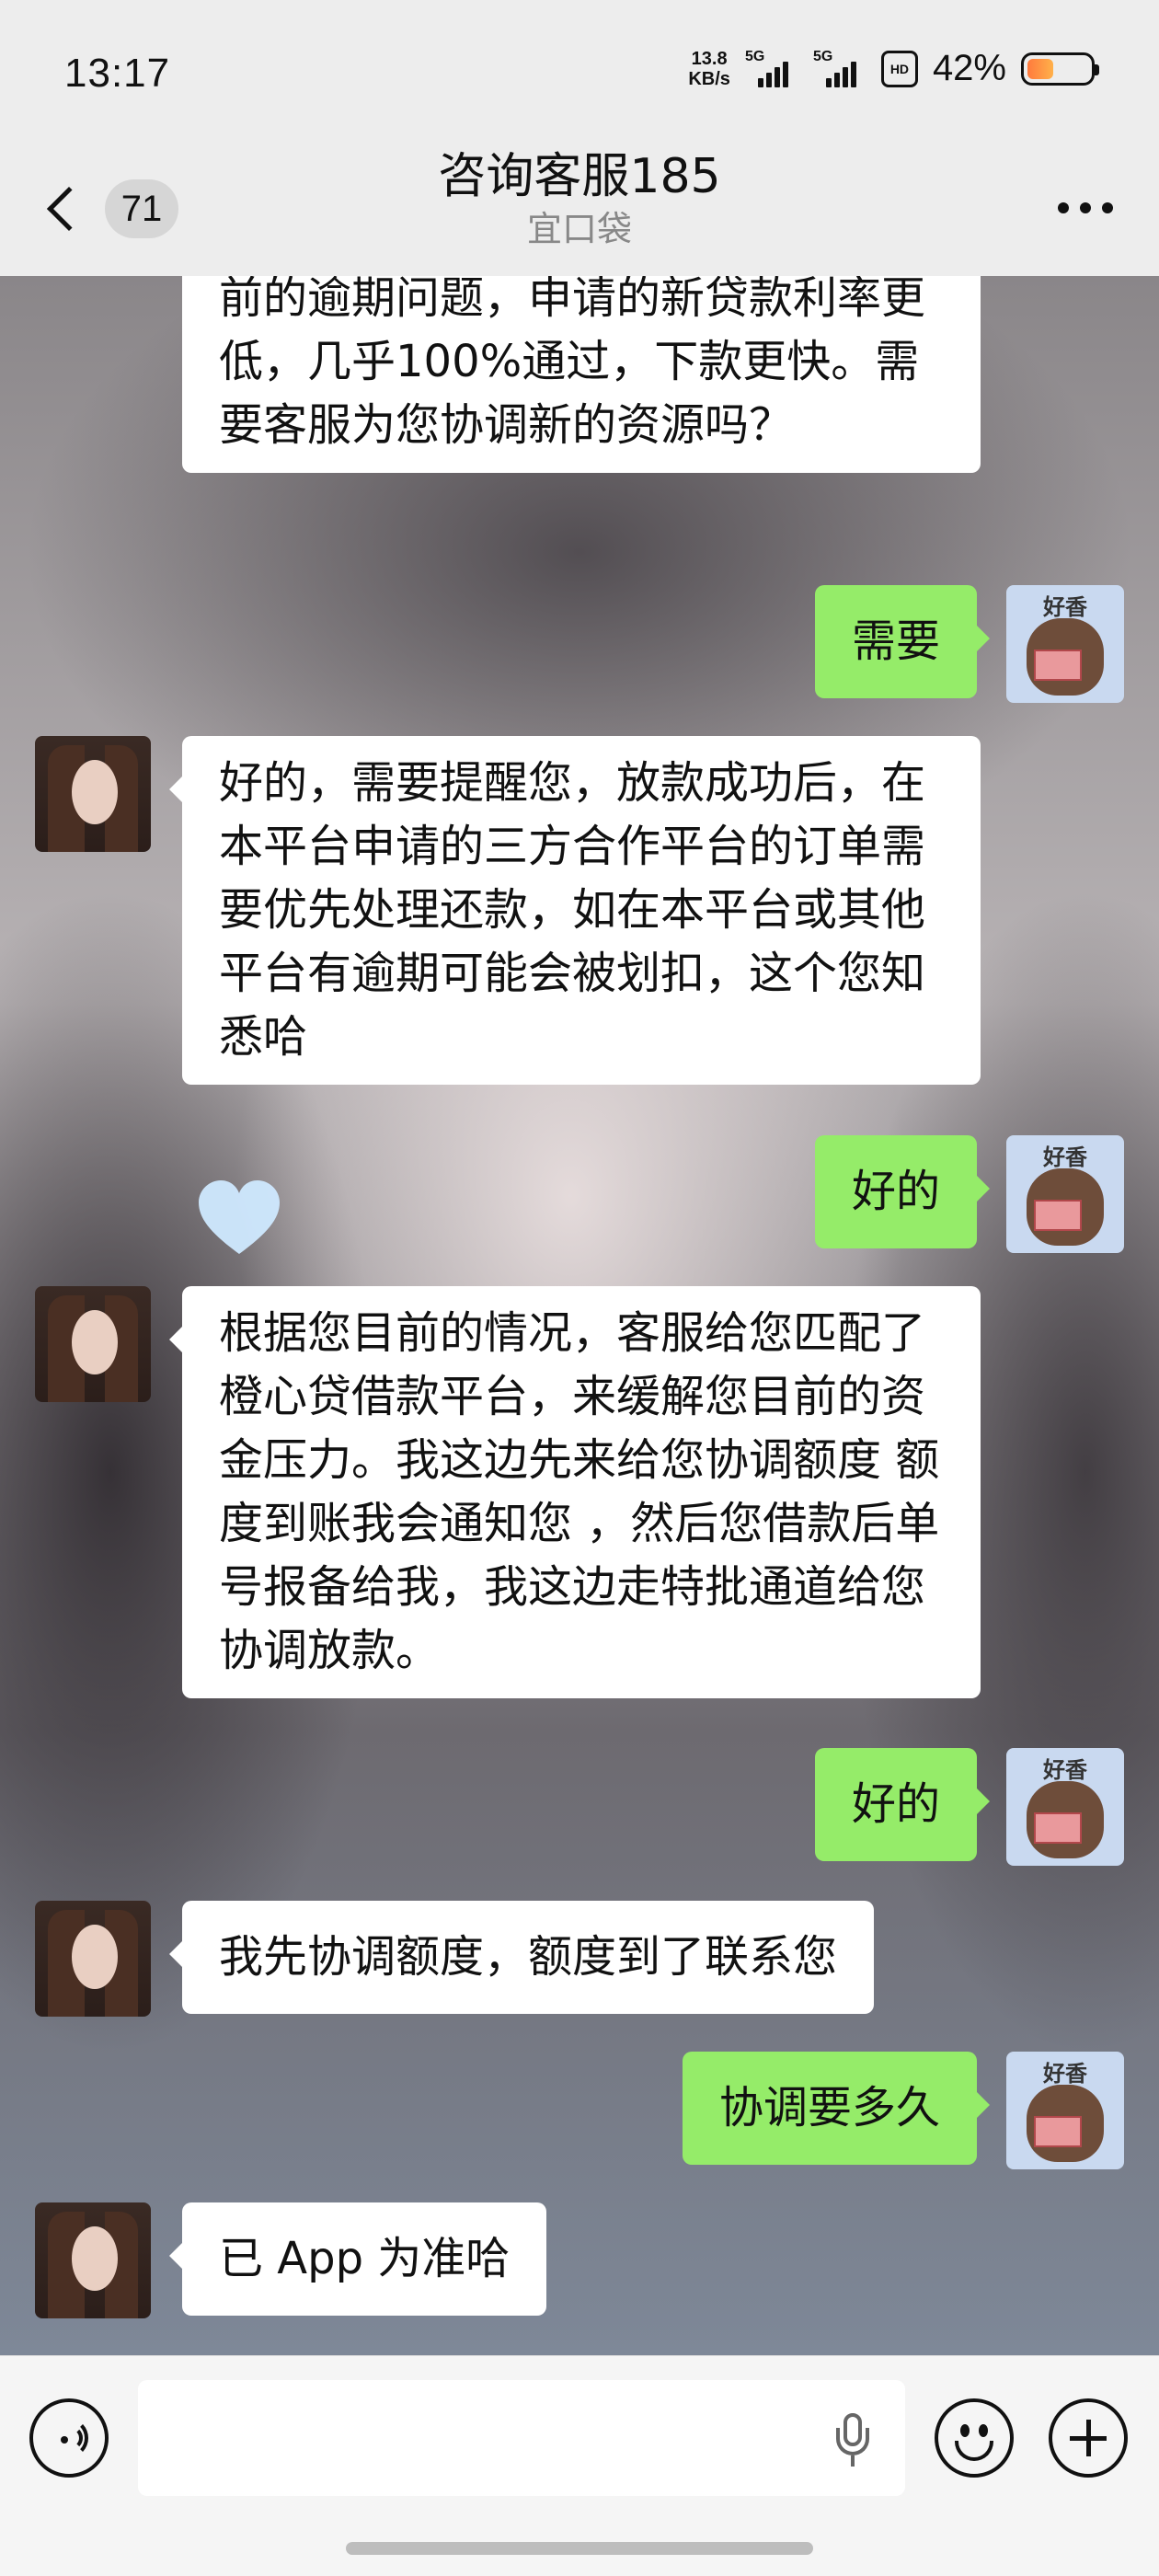 This screenshot has height=2576, width=1159. I want to click on back-button: 71, so click(107, 208).